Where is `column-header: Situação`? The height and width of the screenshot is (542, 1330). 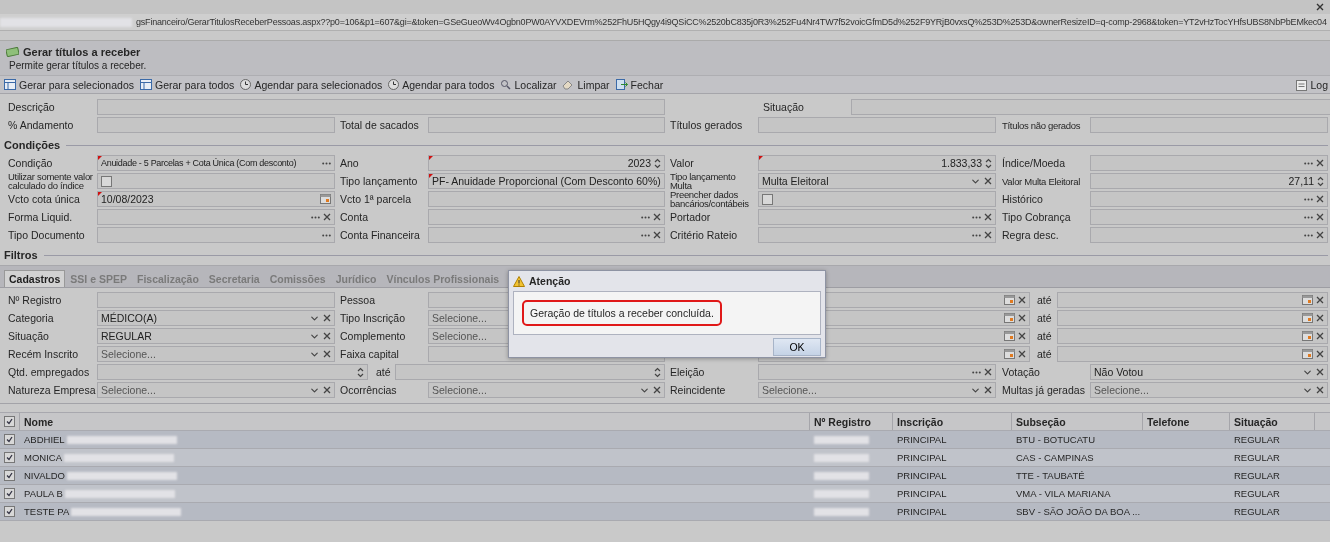
column-header: Situação is located at coordinates (1272, 421).